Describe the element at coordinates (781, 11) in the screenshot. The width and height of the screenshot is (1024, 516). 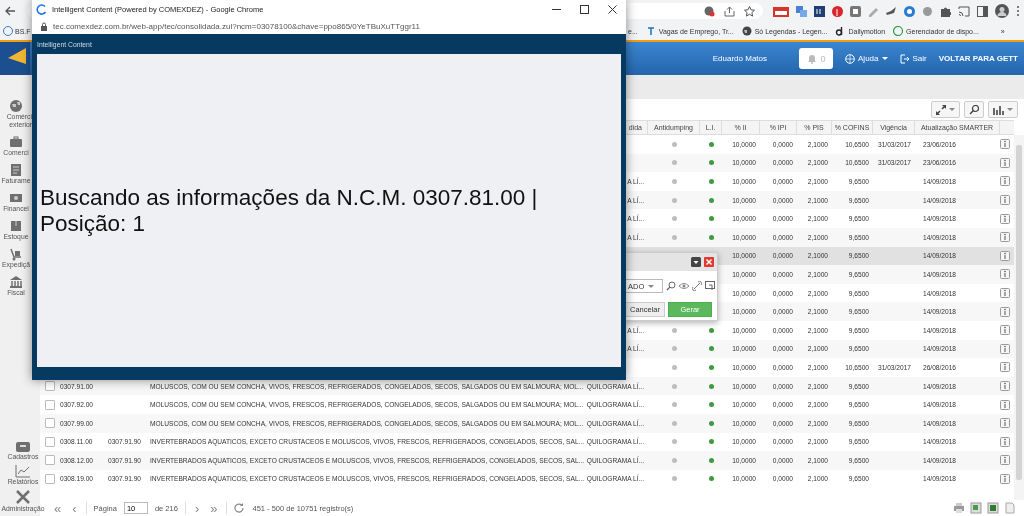
I see `calendar-icon` at that location.